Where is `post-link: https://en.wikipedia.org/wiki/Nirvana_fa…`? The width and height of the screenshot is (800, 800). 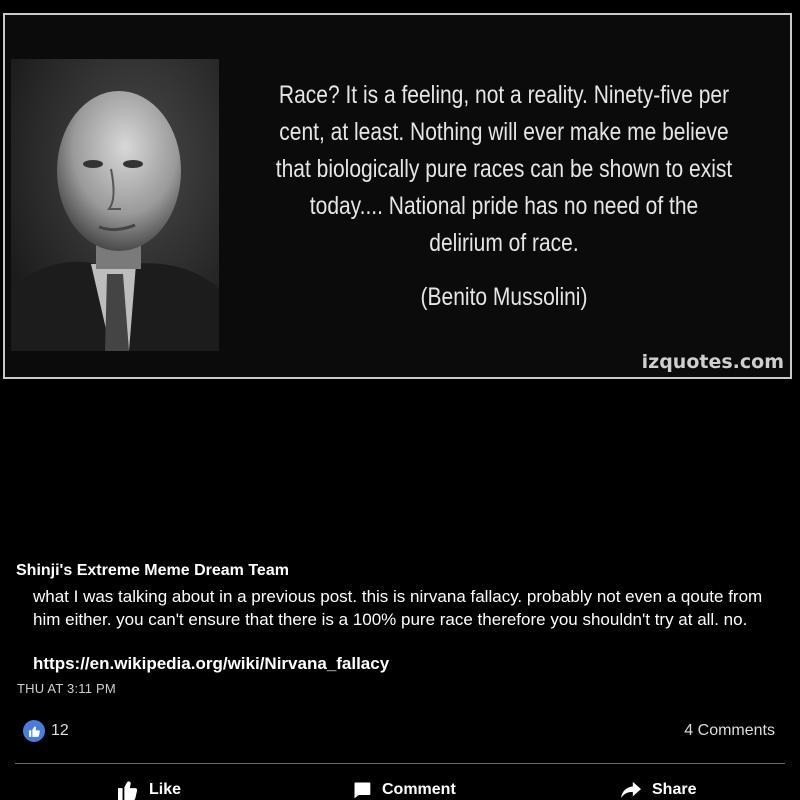
post-link: https://en.wikipedia.org/wiki/Nirvana_fa… is located at coordinates (211, 664).